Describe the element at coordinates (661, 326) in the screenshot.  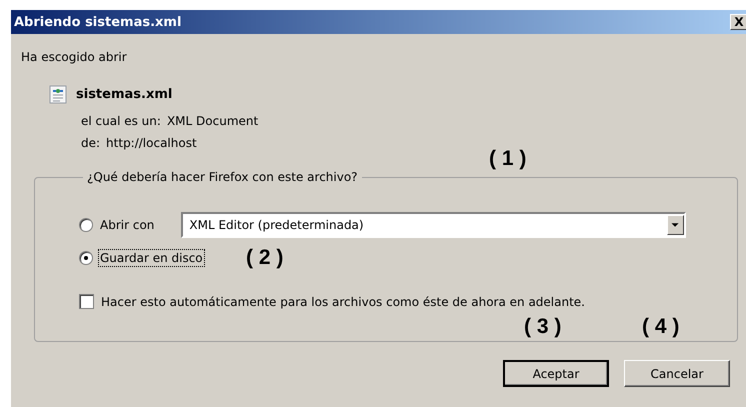
I see `annotation-label: ( 4 )` at that location.